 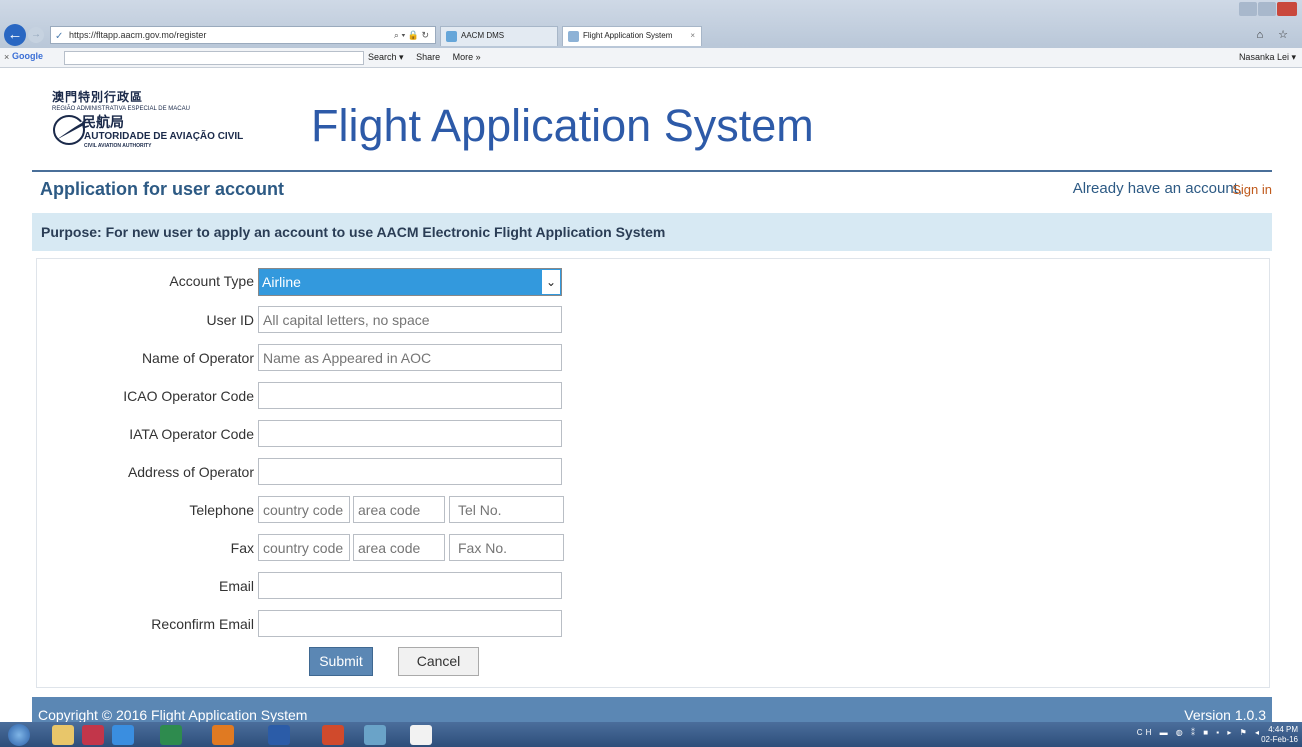 What do you see at coordinates (242, 548) in the screenshot?
I see `fax-label: Fax` at bounding box center [242, 548].